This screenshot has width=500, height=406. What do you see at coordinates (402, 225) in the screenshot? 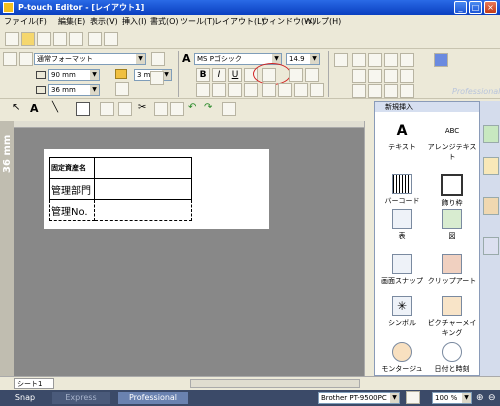
I see `insert-table-item: 表` at bounding box center [402, 225].